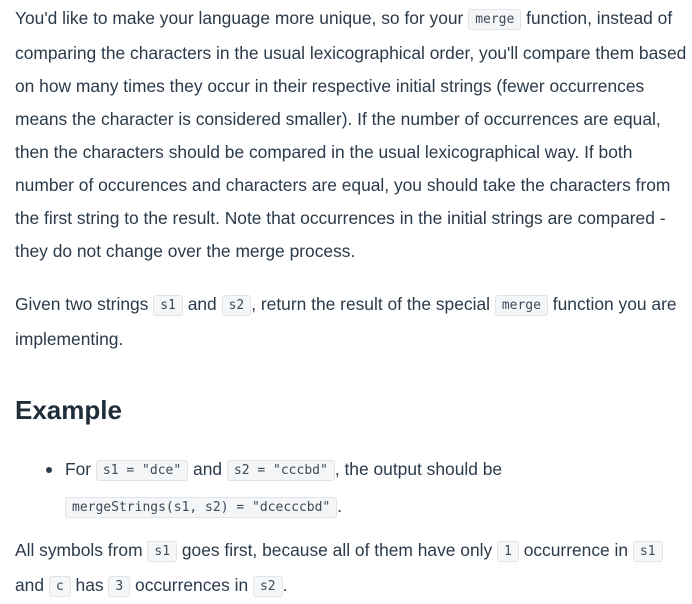  What do you see at coordinates (89, 585) in the screenshot?
I see `text: has` at bounding box center [89, 585].